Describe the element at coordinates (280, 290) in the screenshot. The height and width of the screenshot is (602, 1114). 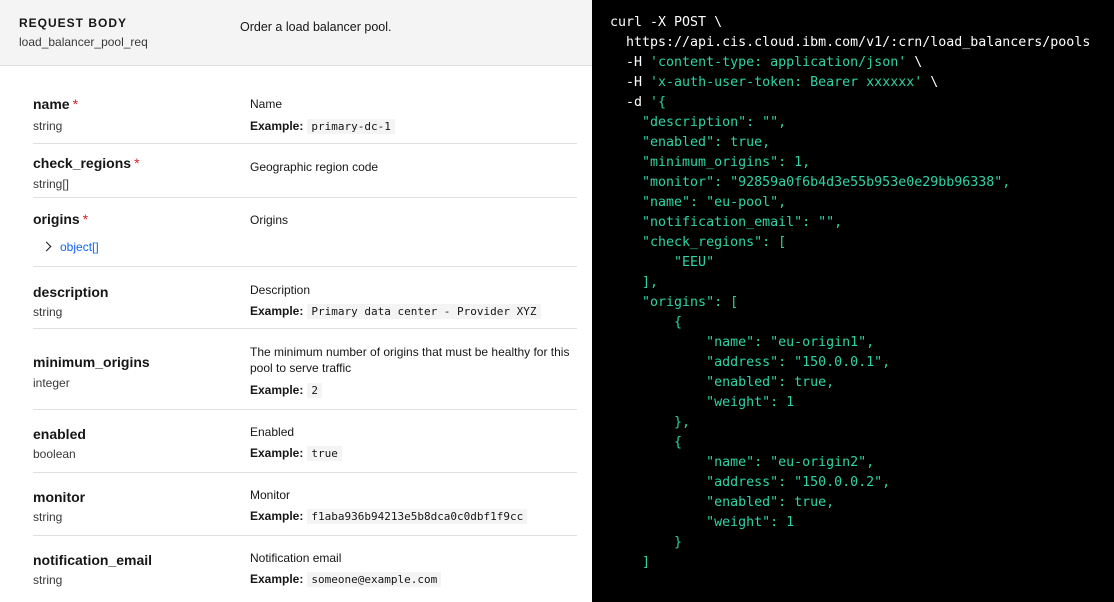
I see `property-description: Description` at that location.